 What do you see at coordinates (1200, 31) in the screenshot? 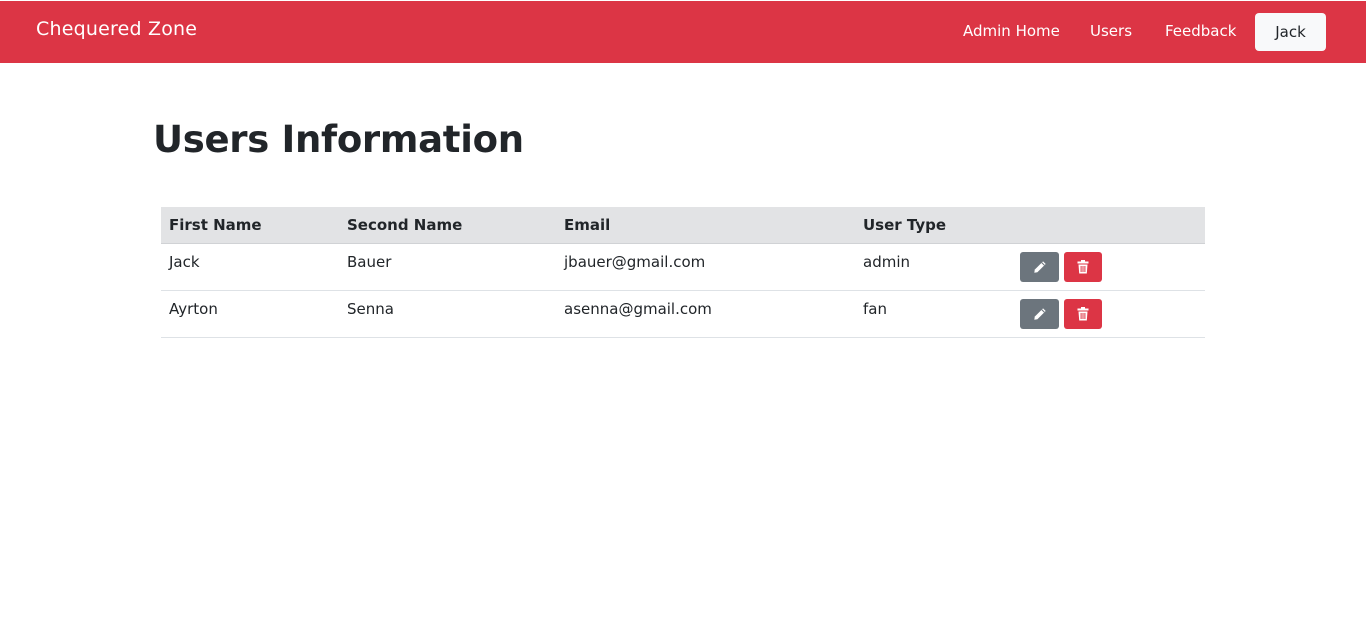
I see `nav-feedback: Feedback` at bounding box center [1200, 31].